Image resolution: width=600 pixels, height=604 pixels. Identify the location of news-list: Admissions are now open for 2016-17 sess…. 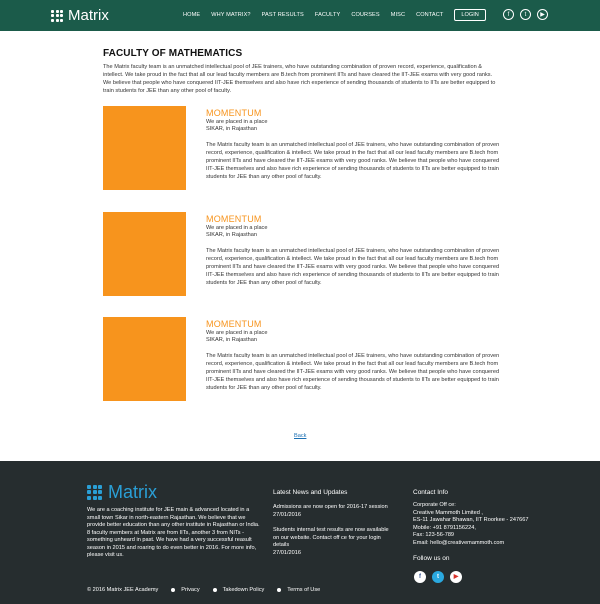
(334, 534).